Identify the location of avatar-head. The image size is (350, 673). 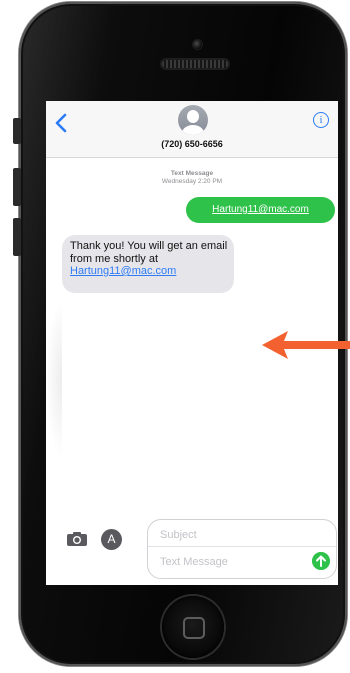
(193, 116).